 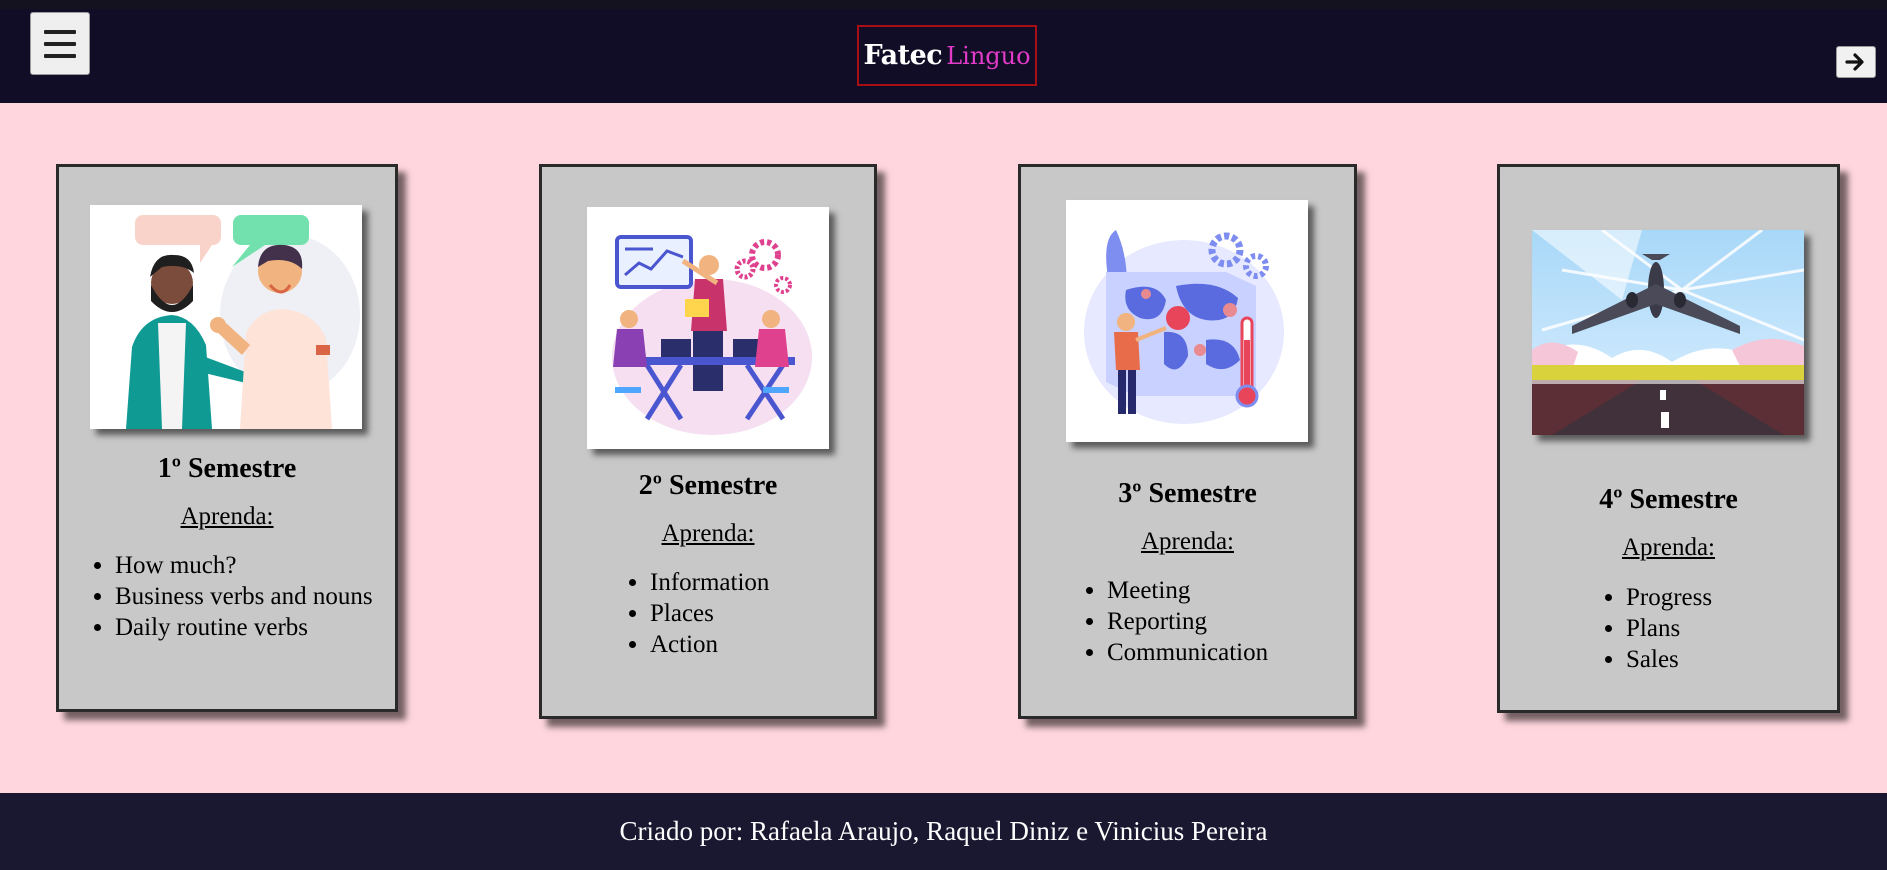 What do you see at coordinates (260, 596) in the screenshot?
I see `list-item: Business verbs and nouns` at bounding box center [260, 596].